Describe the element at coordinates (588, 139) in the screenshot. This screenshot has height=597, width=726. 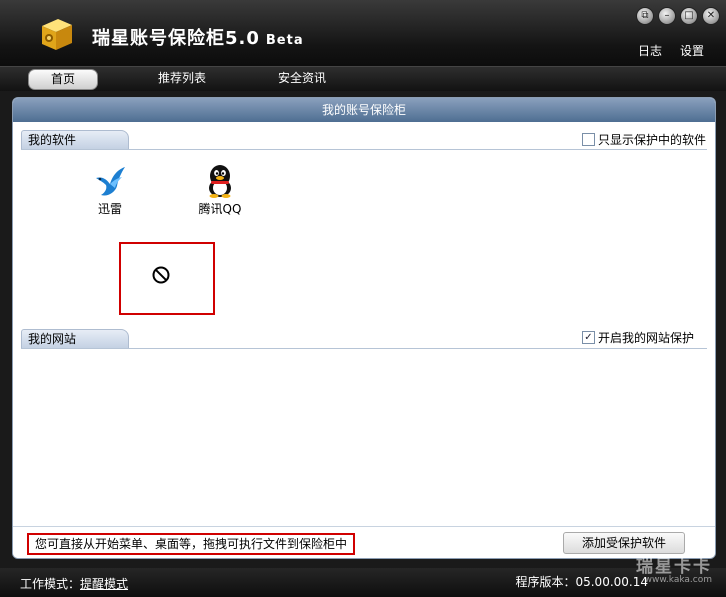
I see `checkbox-box` at that location.